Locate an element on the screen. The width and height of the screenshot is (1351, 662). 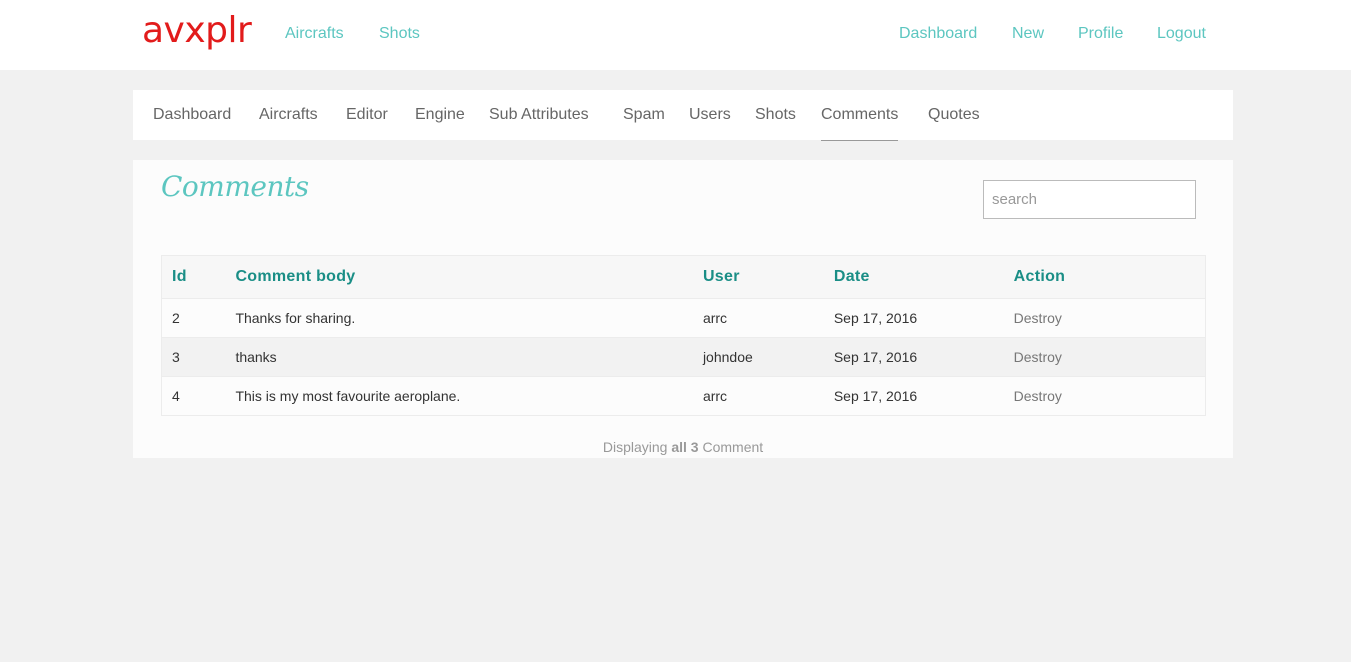
pagination-info: Displaying all 3 Comment is located at coordinates (683, 447).